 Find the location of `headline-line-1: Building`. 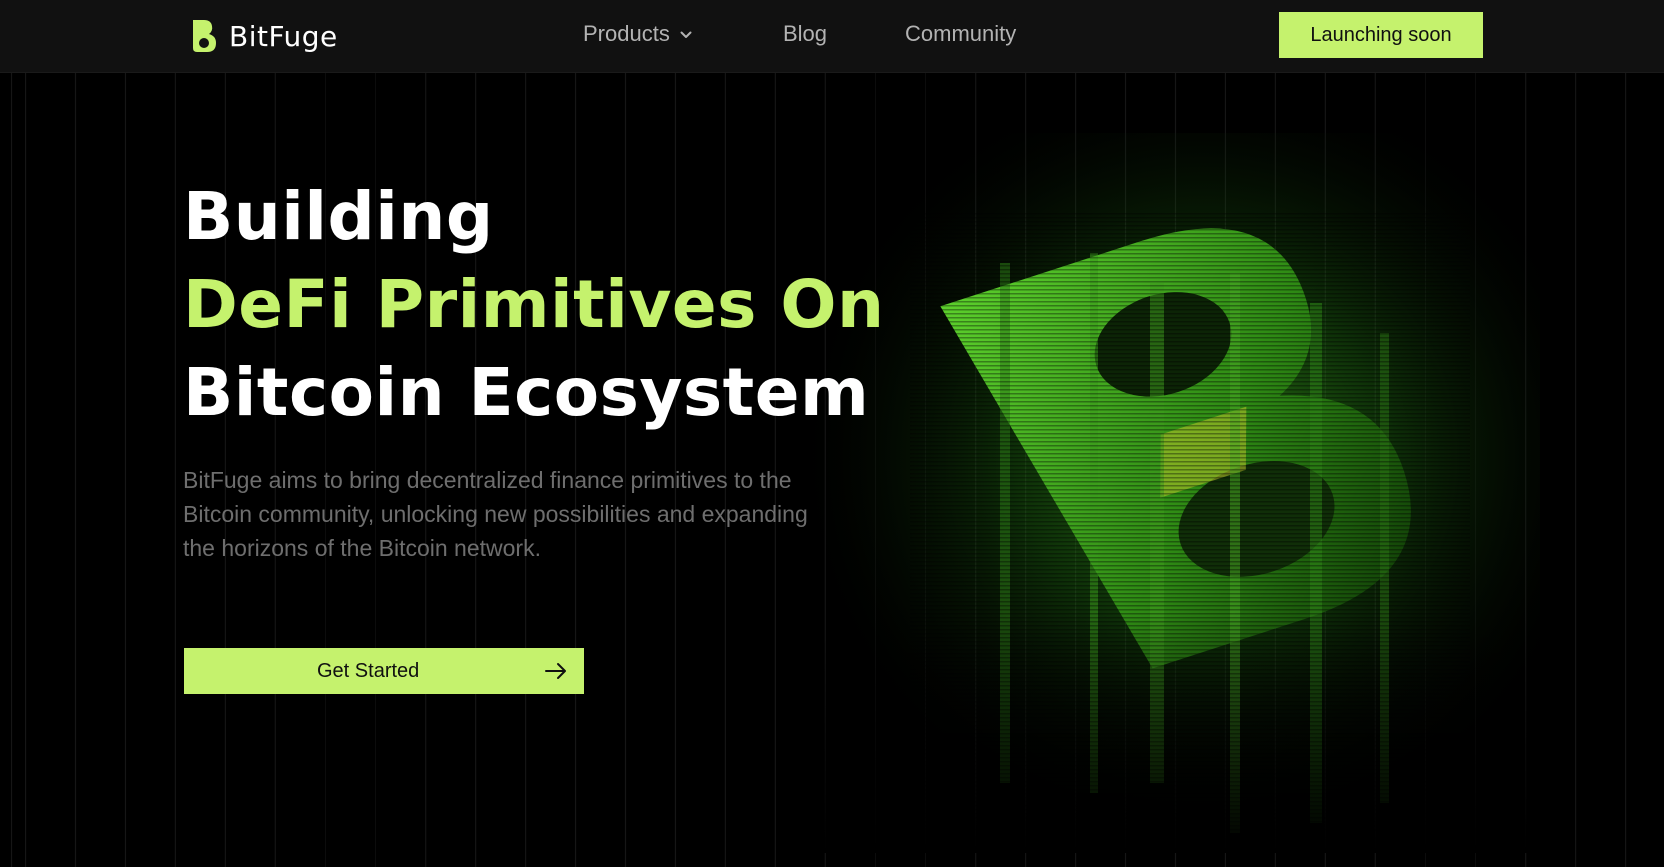

headline-line-1: Building is located at coordinates (338, 216).